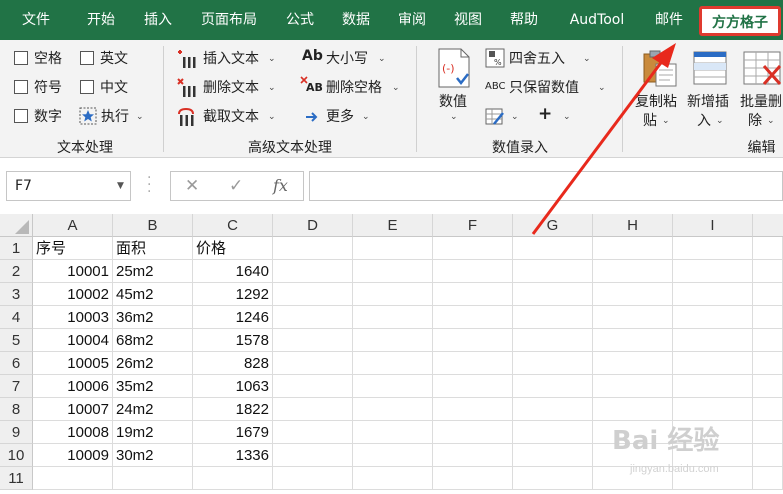  What do you see at coordinates (666, 441) in the screenshot?
I see `baidu-watermark: Bai 经验` at bounding box center [666, 441].